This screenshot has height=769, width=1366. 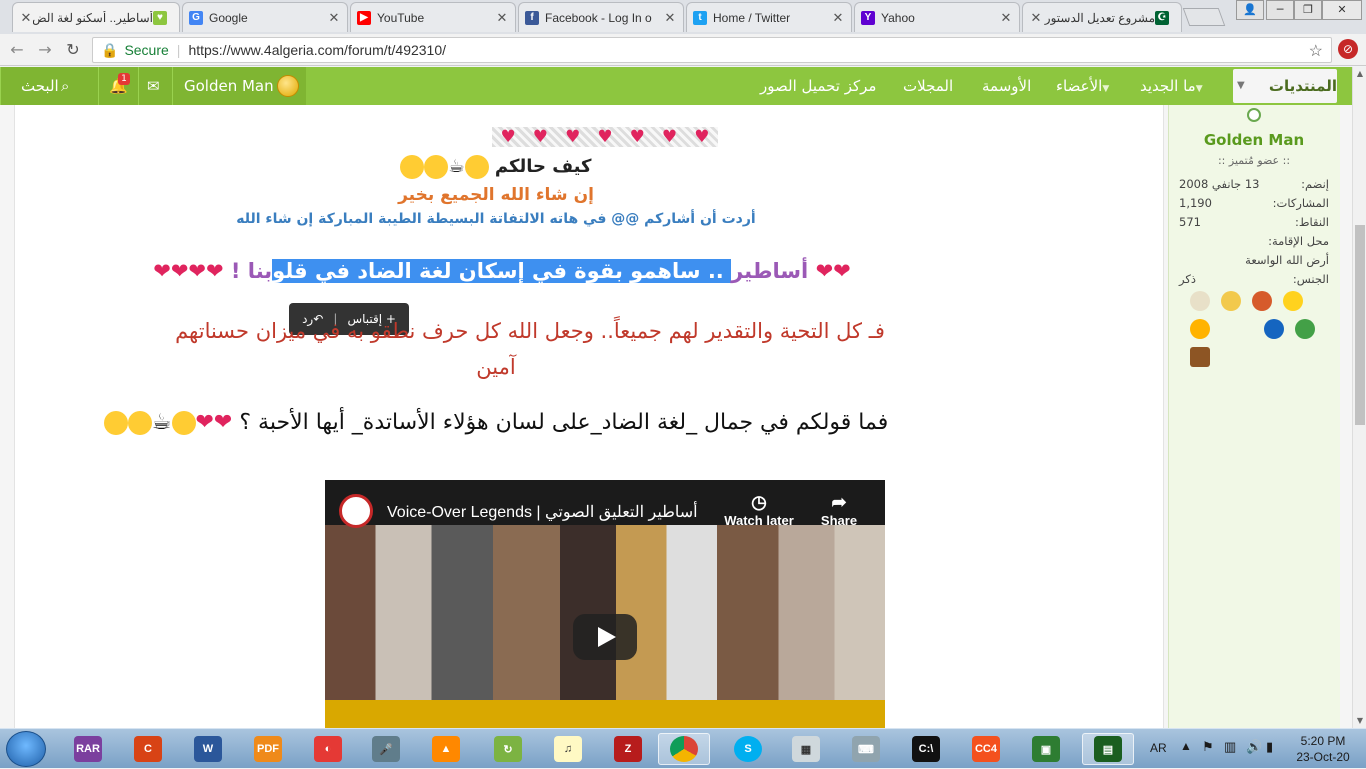 I want to click on nav-members: ▼الأعضاء, so click(x=1085, y=86).